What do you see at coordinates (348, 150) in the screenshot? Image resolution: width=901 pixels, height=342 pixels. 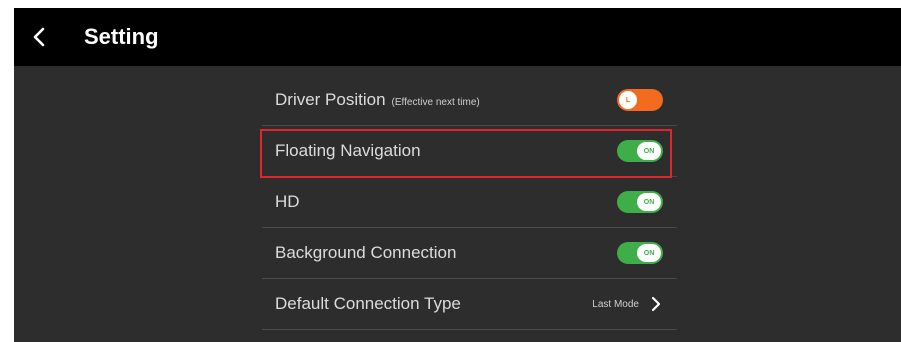 I see `setting-label: Floating Navigation` at bounding box center [348, 150].